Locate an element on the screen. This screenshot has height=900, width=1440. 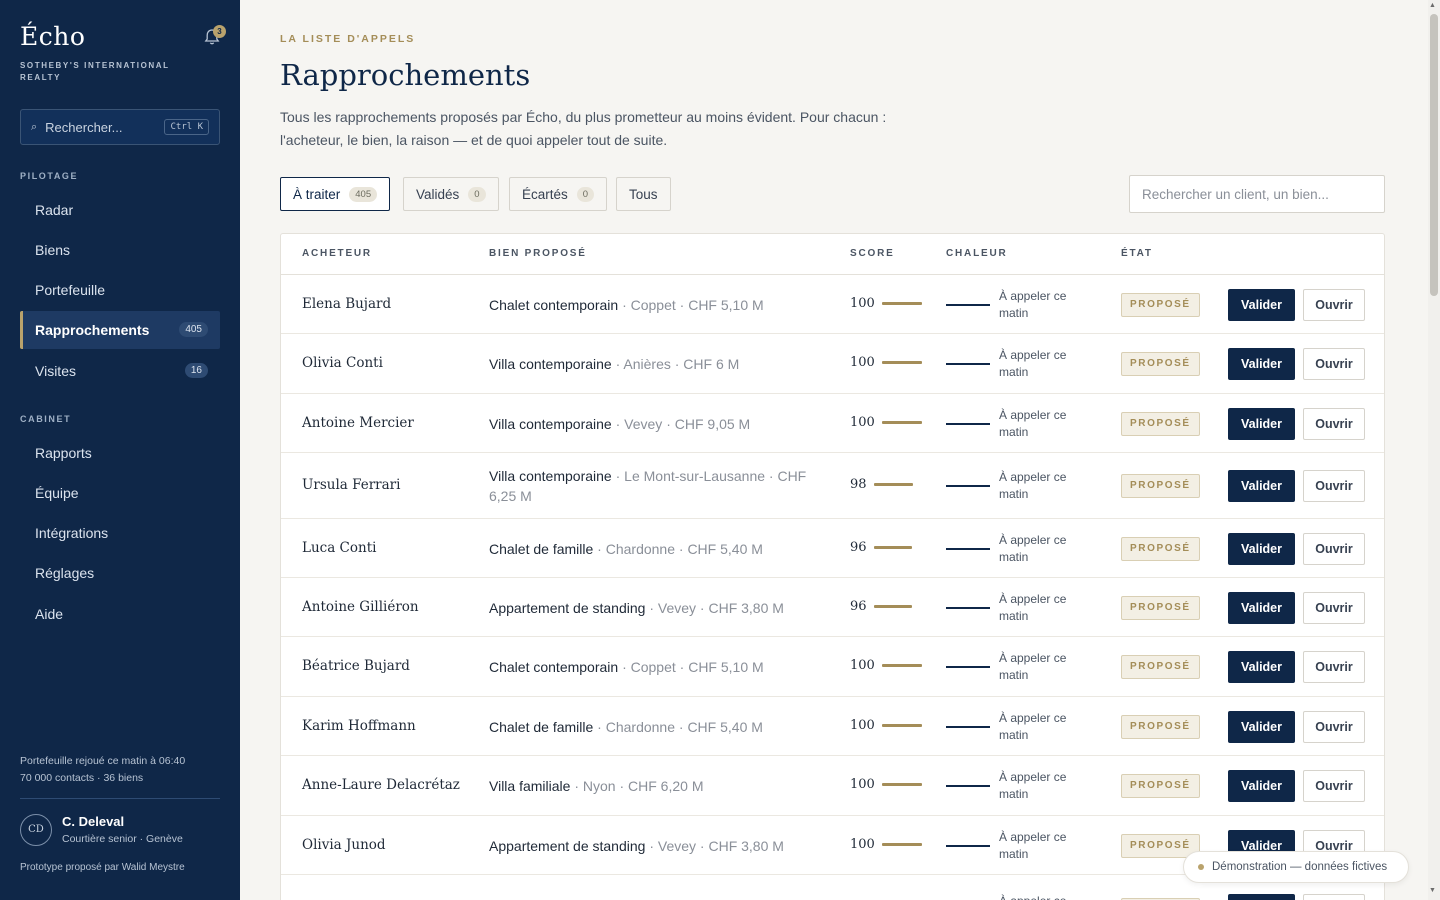
filter-valides: Validés 0 is located at coordinates (451, 194).